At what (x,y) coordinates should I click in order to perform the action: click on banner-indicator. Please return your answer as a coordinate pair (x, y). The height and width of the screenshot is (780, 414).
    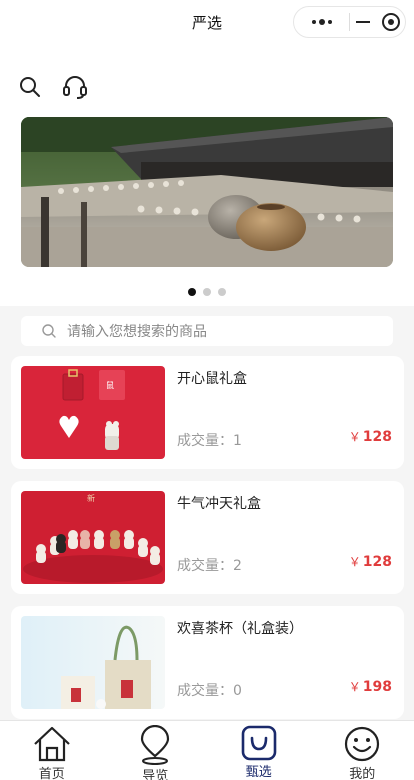
    Looking at the image, I should click on (207, 292).